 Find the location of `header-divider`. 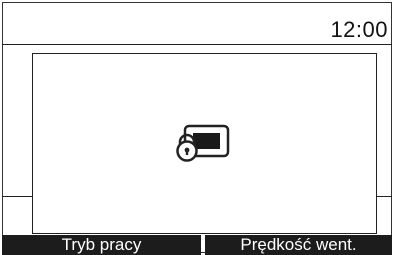

header-divider is located at coordinates (197, 44).